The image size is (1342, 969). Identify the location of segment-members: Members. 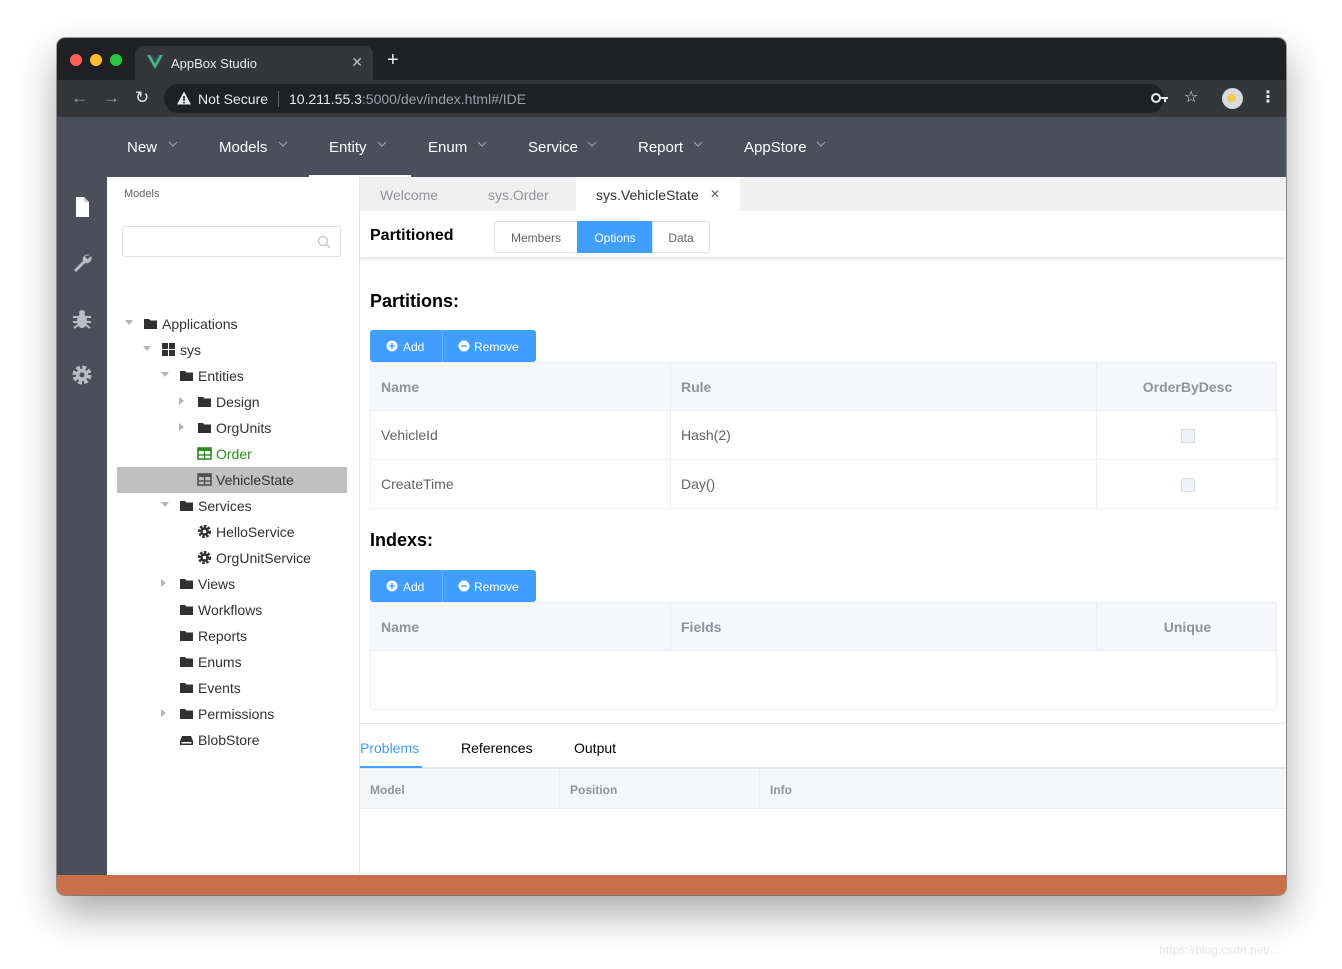
(536, 237).